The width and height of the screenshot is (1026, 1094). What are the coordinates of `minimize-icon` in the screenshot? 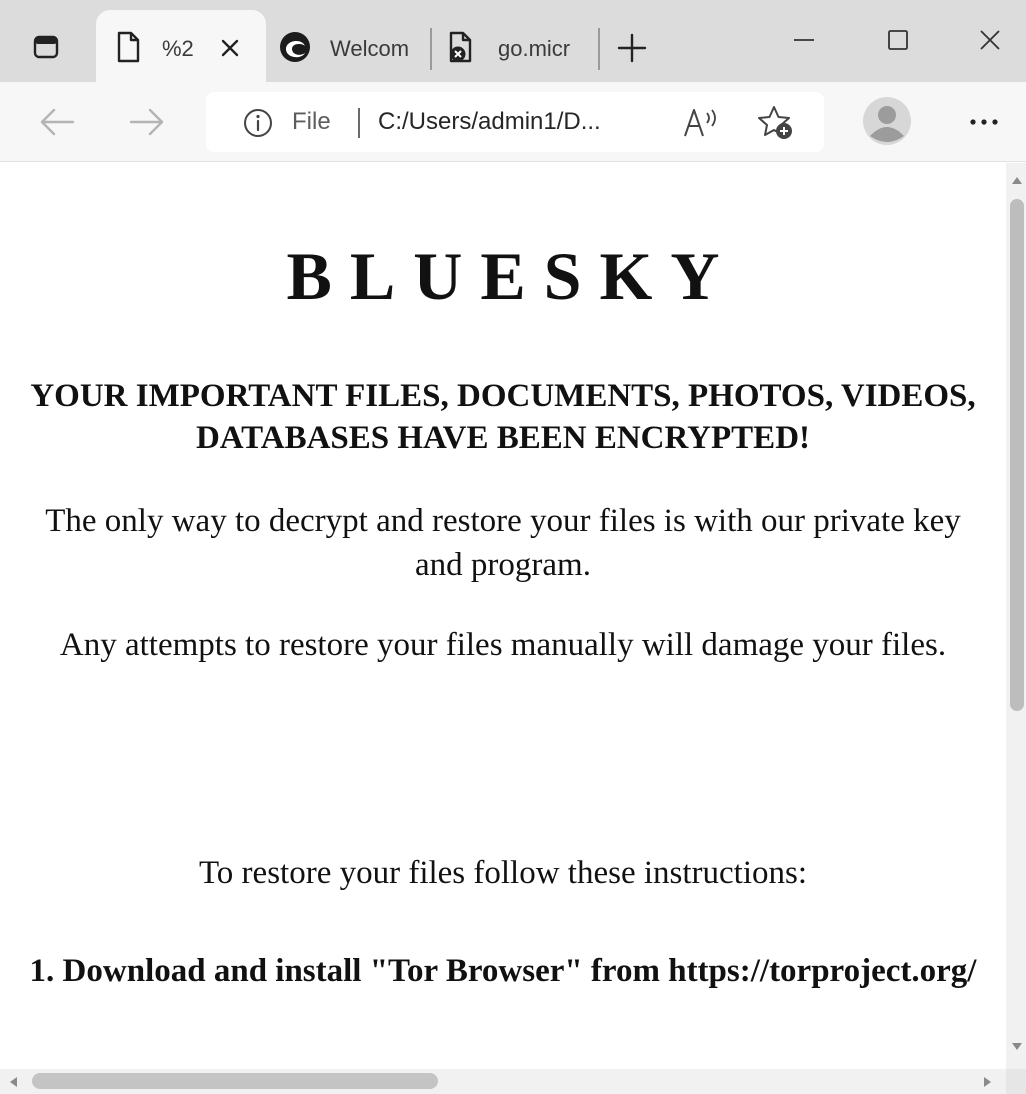 It's located at (804, 40).